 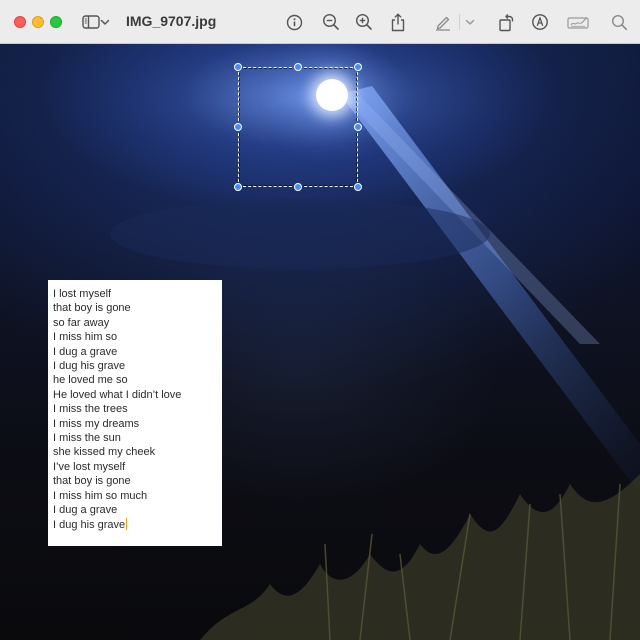 I want to click on close-button, so click(x=20, y=22).